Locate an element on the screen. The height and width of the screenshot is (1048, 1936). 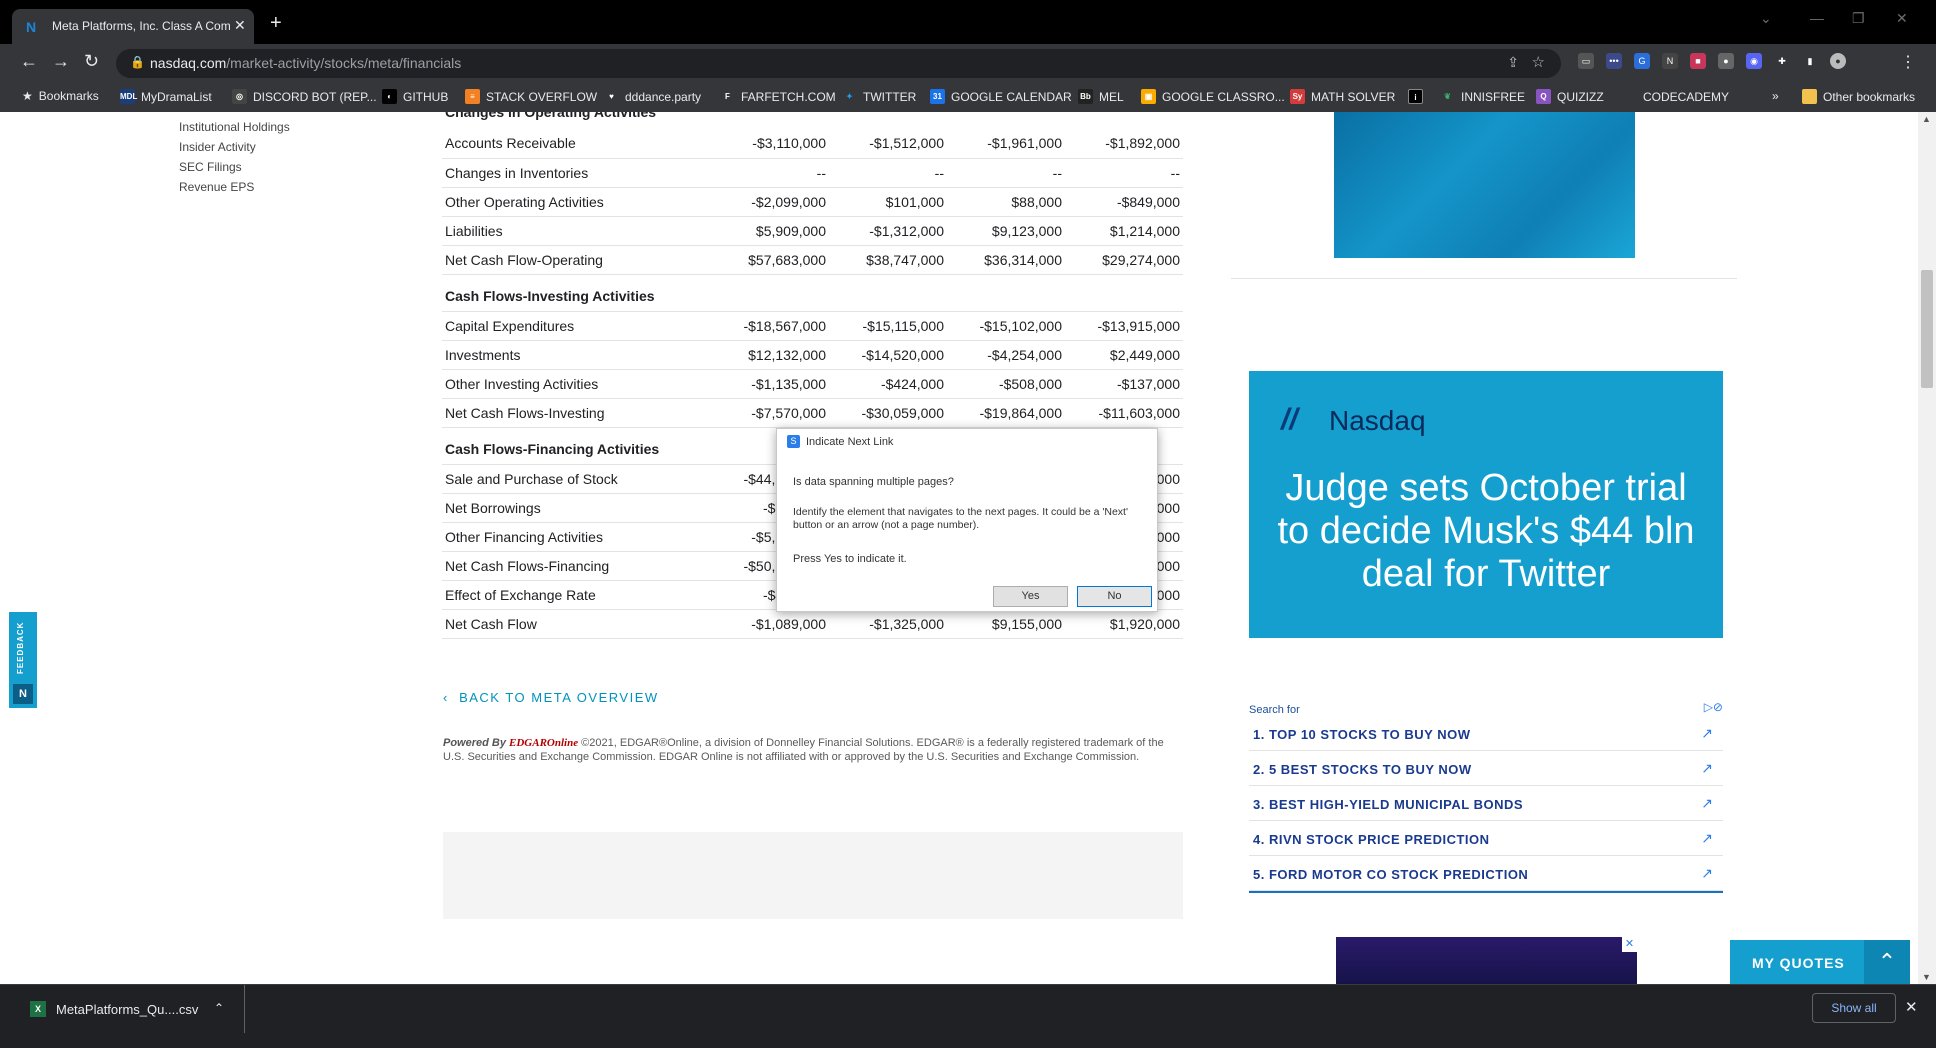
close-tab-icon: ✕ is located at coordinates (240, 25).